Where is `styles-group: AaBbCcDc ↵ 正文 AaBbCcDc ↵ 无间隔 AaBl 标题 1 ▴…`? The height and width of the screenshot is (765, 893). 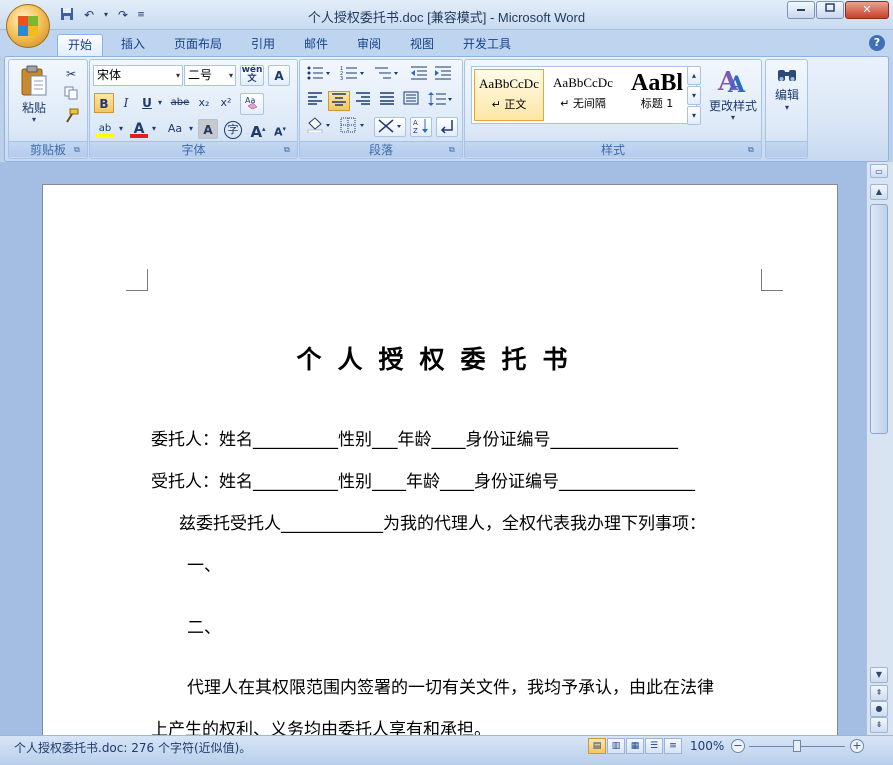 styles-group: AaBbCcDc ↵ 正文 AaBbCcDc ↵ 无间隔 AaBl 标题 1 ▴… is located at coordinates (613, 109).